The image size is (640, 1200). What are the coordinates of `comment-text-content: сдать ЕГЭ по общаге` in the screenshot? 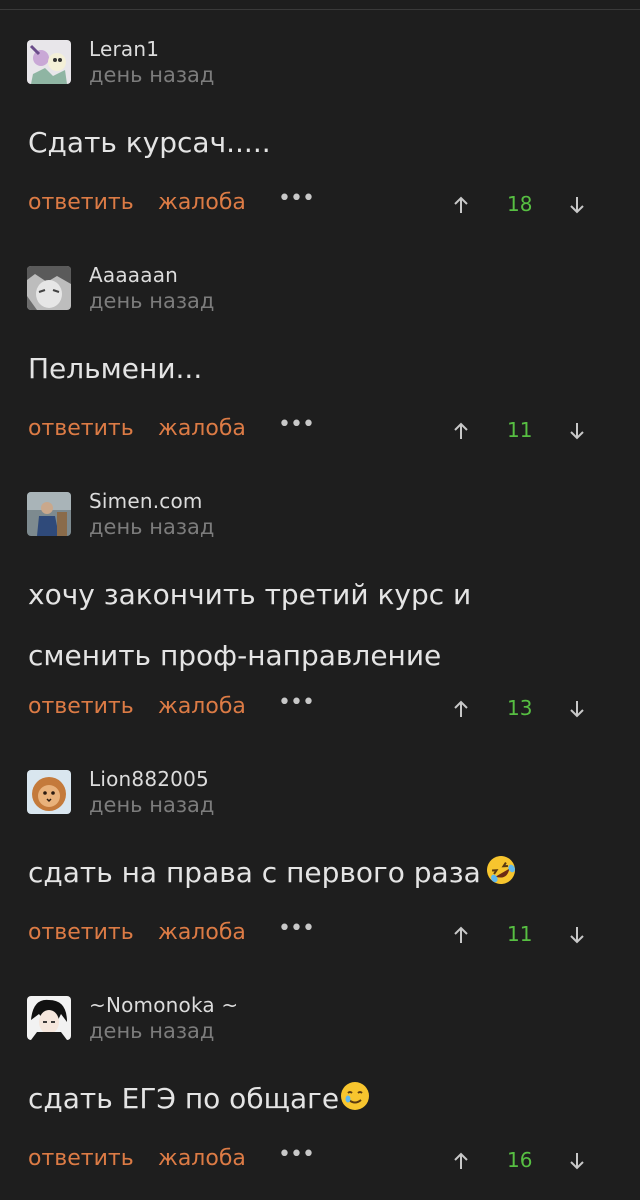 It's located at (184, 1098).